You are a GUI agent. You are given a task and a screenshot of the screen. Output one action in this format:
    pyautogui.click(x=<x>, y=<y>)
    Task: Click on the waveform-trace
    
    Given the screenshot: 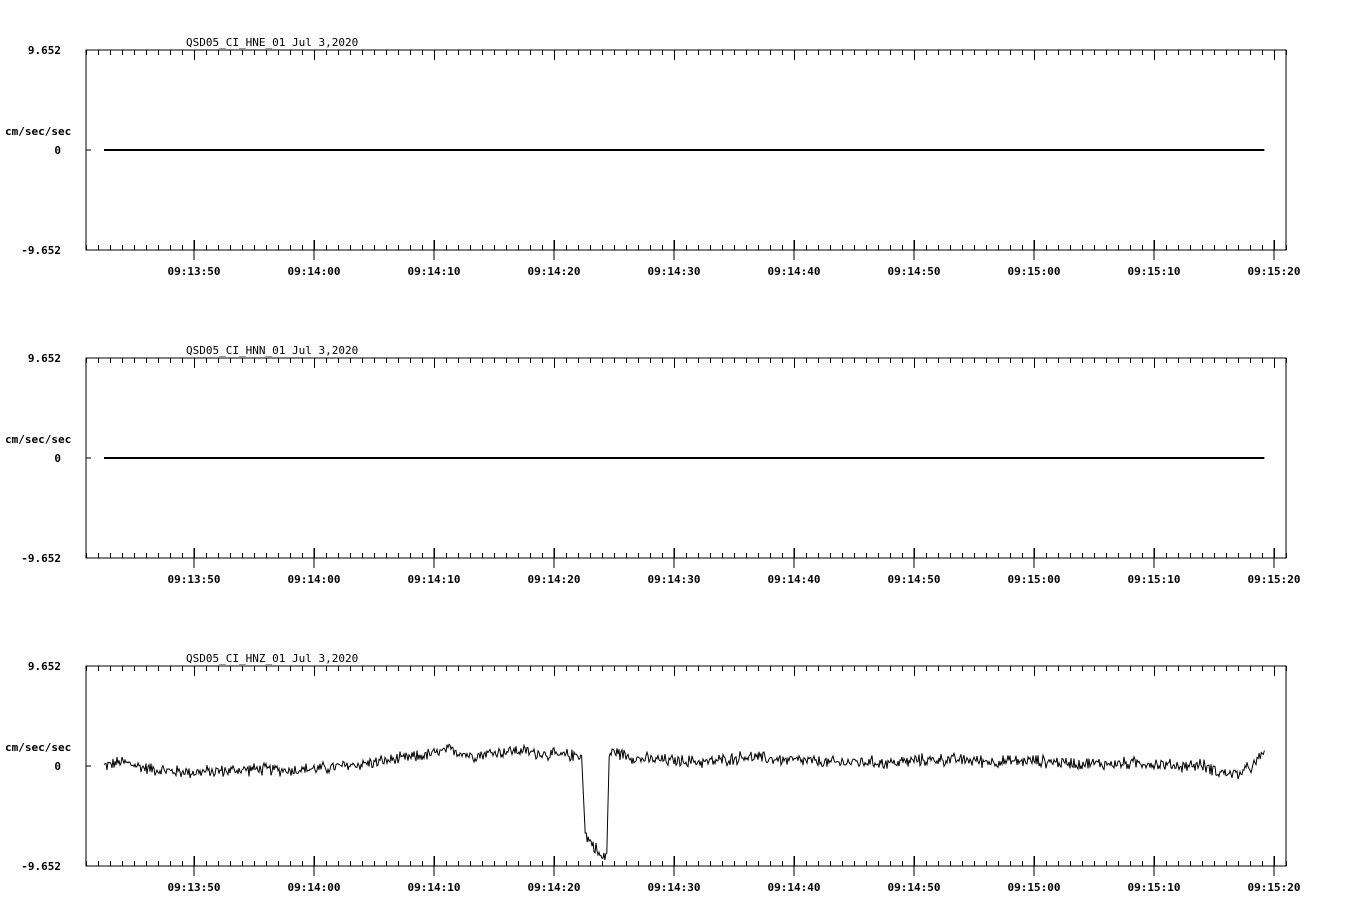 What is the action you would take?
    pyautogui.click(x=684, y=801)
    